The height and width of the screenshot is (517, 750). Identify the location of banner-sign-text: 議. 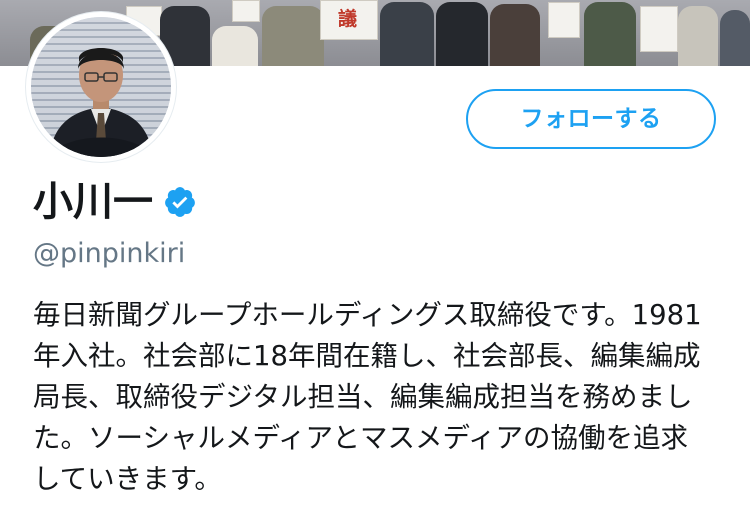
(348, 19).